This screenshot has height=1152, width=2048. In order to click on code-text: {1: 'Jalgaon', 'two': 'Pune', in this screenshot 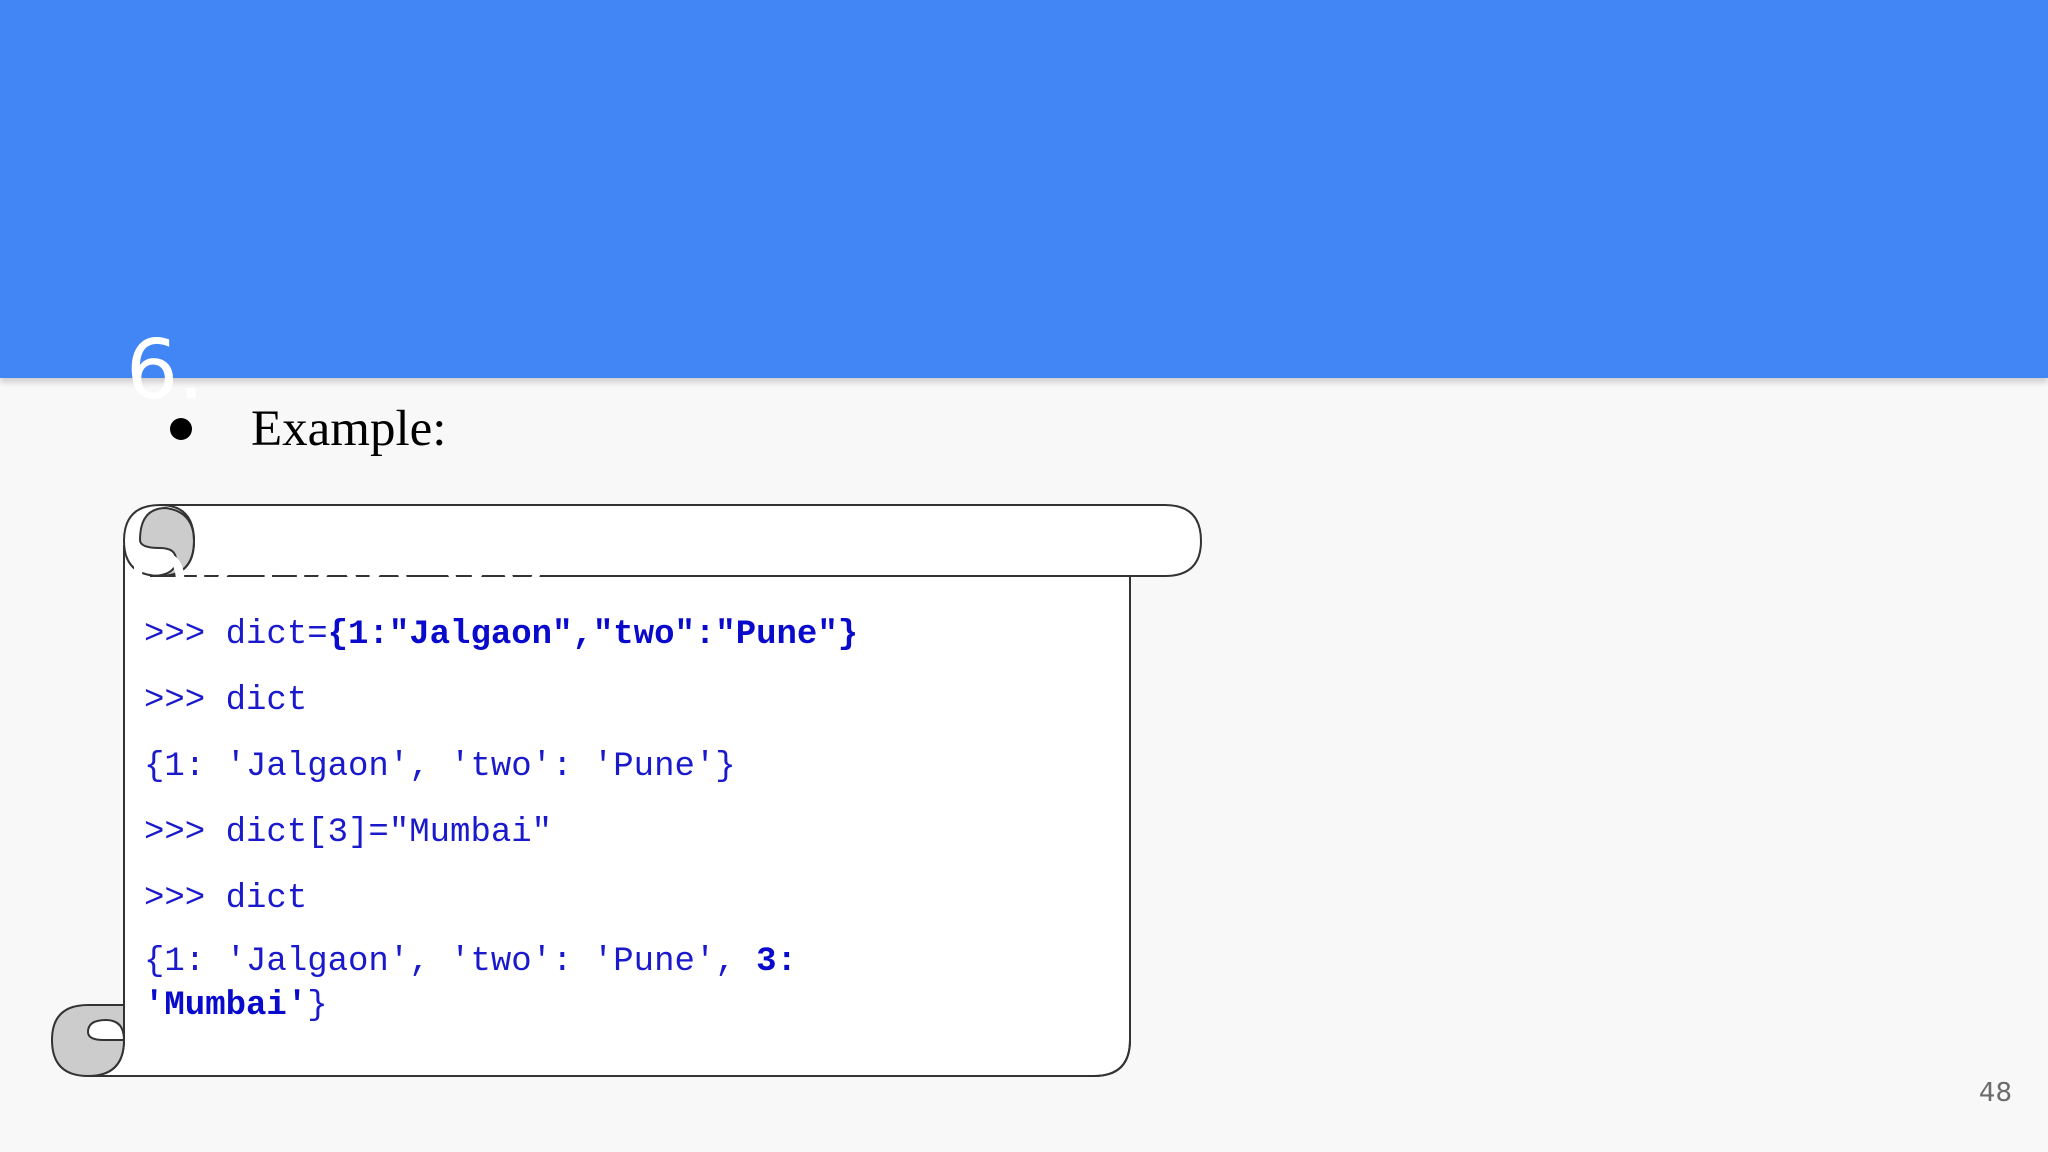, I will do `click(440, 962)`.